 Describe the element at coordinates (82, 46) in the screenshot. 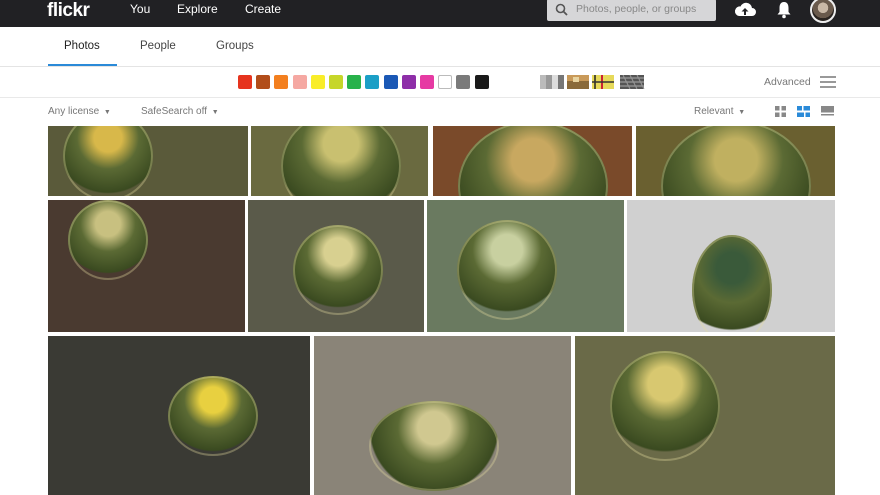

I see `tab-photos: Photos` at that location.